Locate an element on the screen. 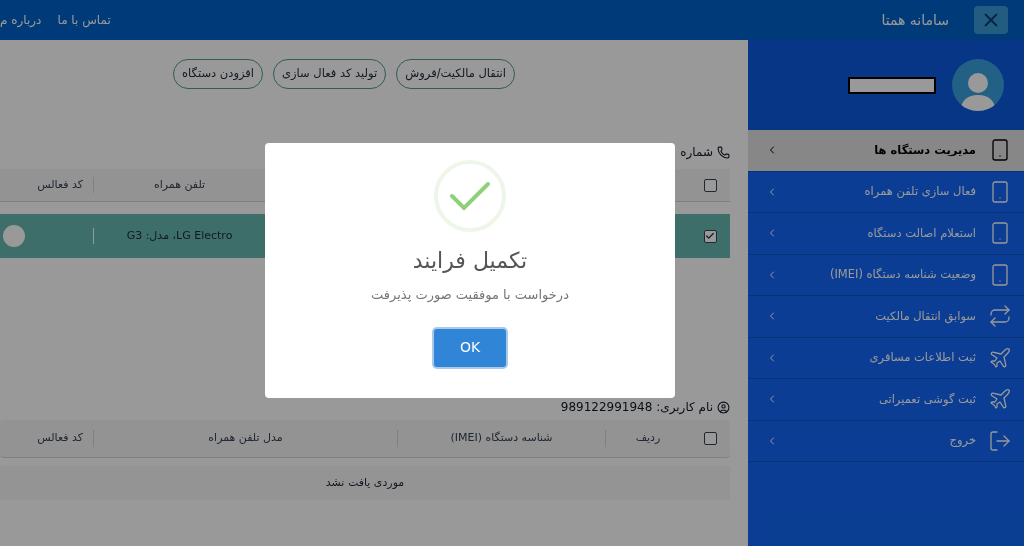 Image resolution: width=1024 pixels, height=546 pixels. dialog-message: درخواست با موفقیت صورت پذیرفت is located at coordinates (470, 295).